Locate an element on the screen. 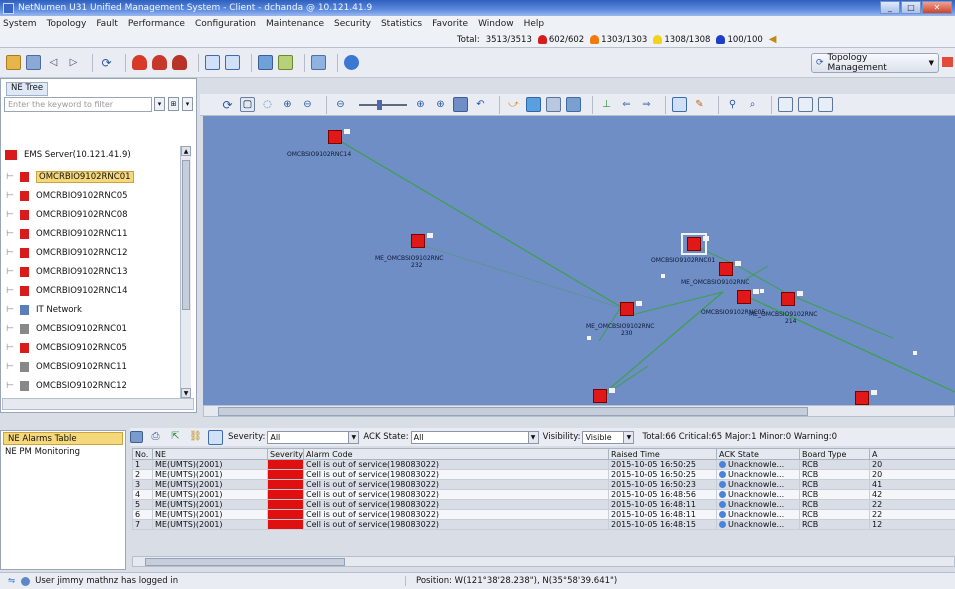 The image size is (955, 589). connect-icon: ⇒ is located at coordinates (646, 104).